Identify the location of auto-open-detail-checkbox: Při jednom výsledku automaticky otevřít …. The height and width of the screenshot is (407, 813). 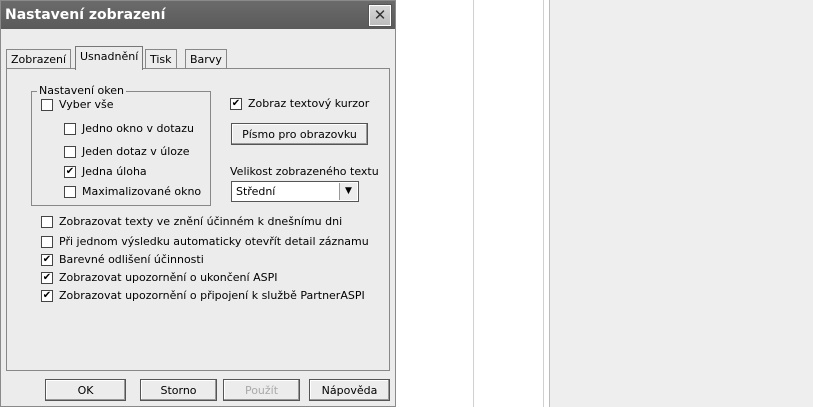
(205, 241).